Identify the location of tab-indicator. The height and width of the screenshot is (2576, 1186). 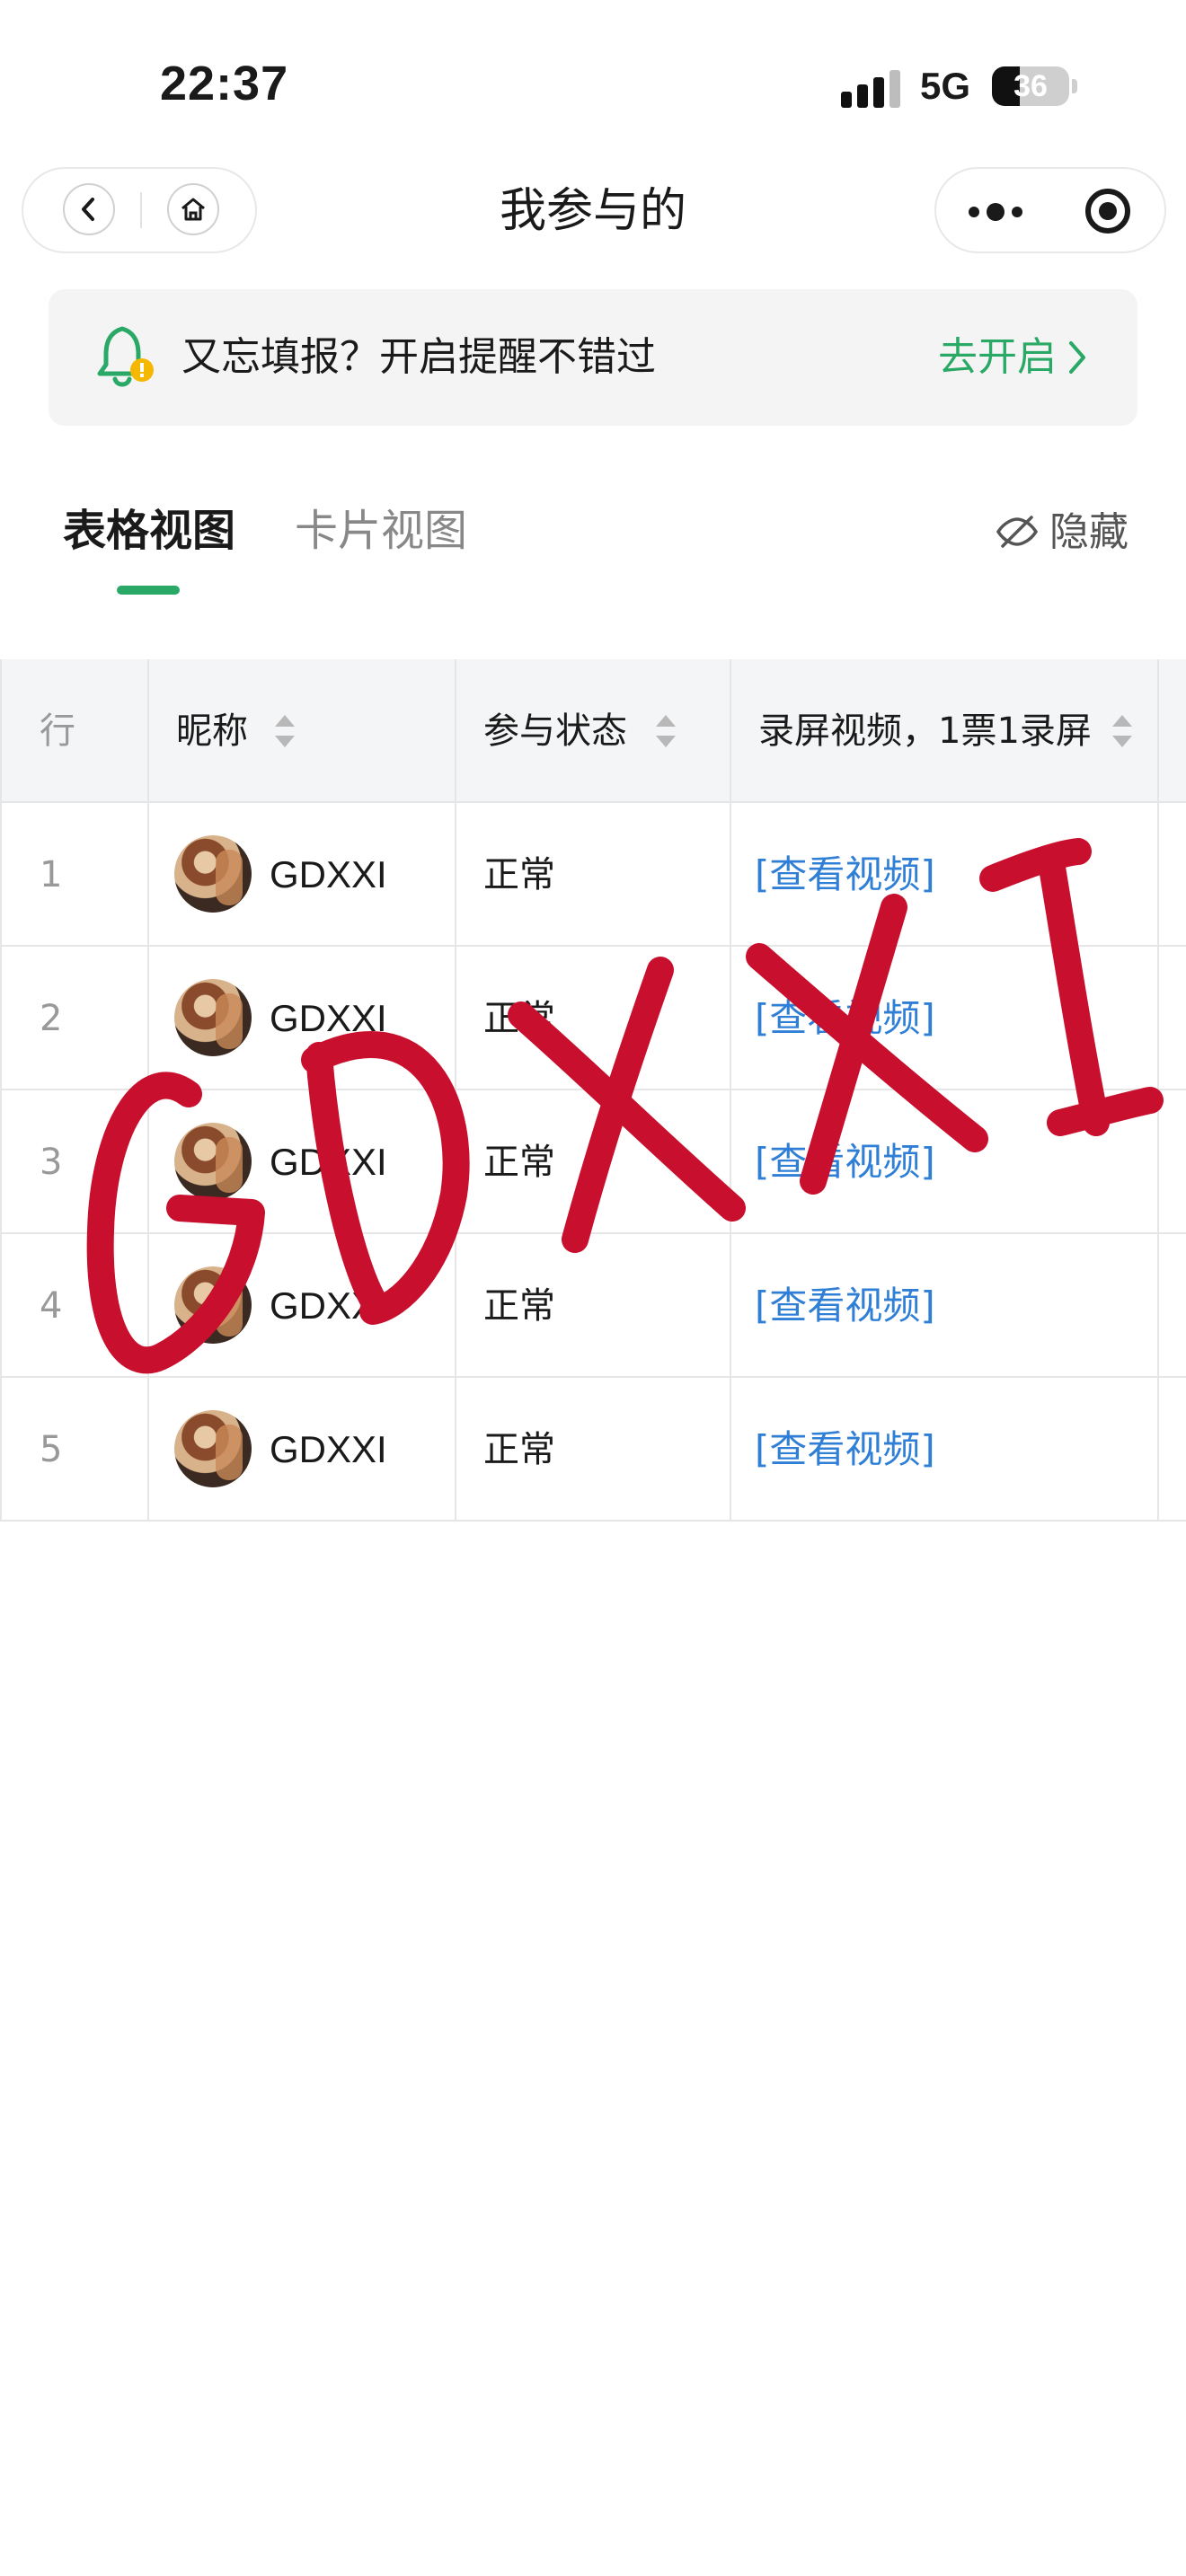
(148, 590).